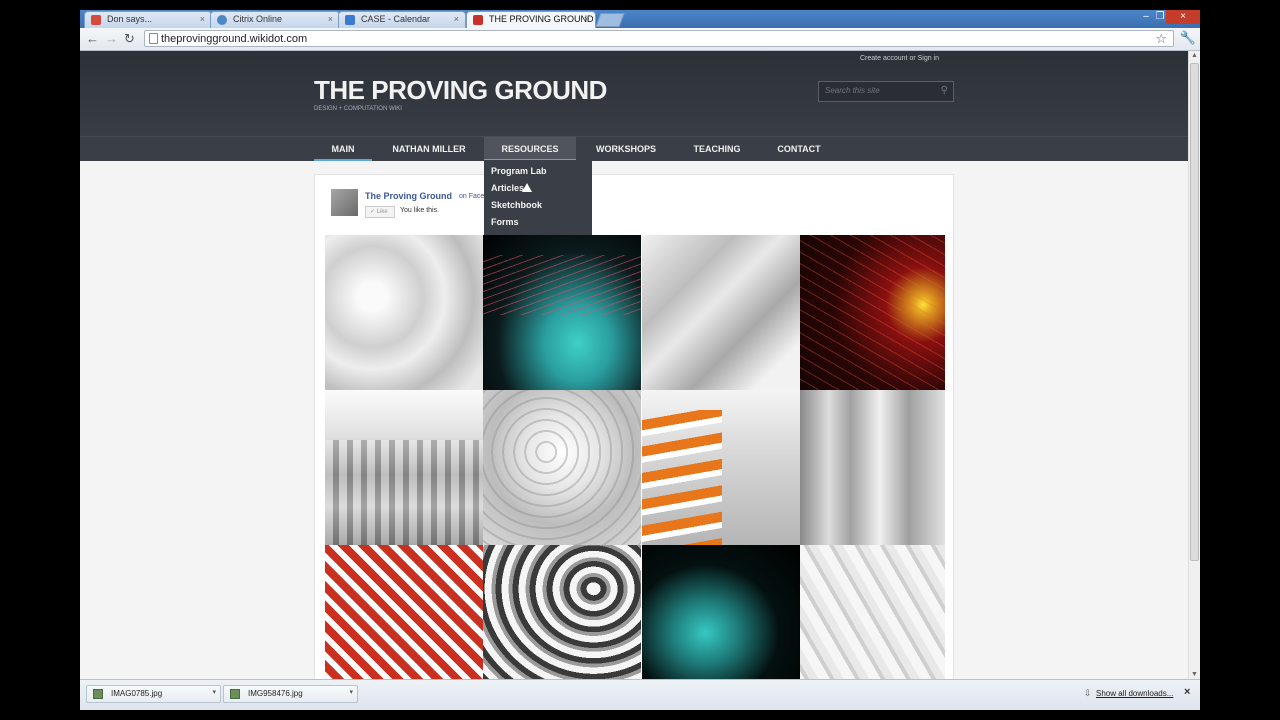 This screenshot has width=1280, height=720. Describe the element at coordinates (1088, 693) in the screenshot. I see `download-arrow-icon: ⇩` at that location.